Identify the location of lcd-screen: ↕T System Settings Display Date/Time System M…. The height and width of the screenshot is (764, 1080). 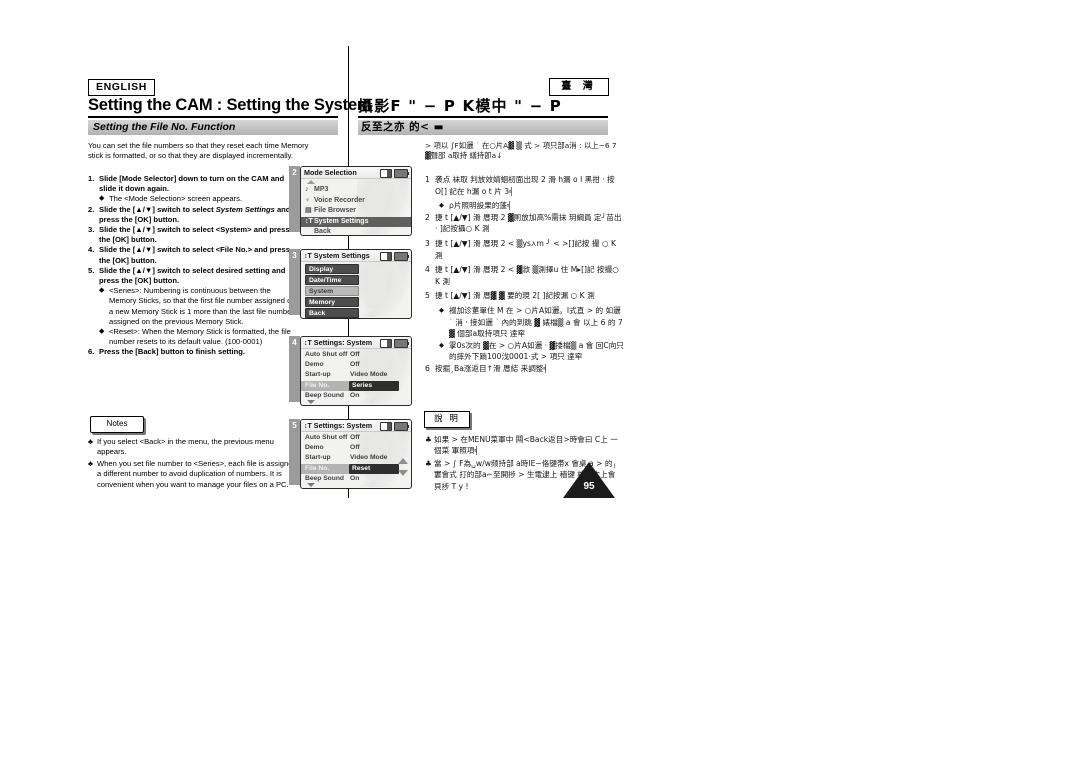
(356, 284).